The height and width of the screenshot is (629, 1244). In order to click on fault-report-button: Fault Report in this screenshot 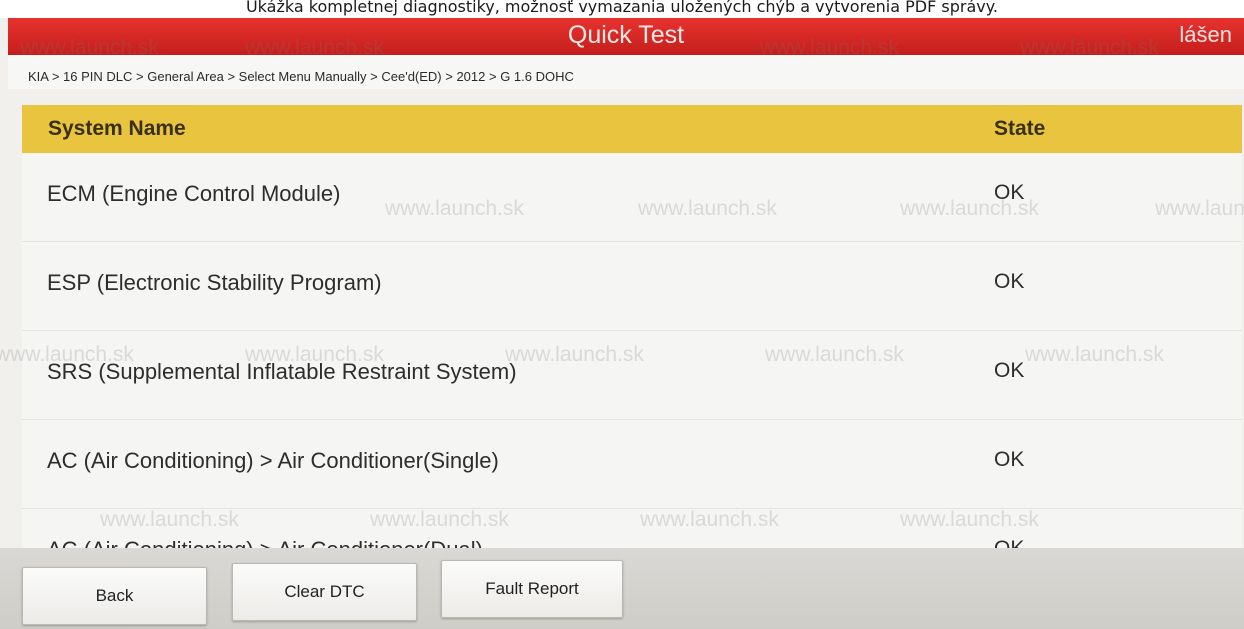, I will do `click(532, 589)`.